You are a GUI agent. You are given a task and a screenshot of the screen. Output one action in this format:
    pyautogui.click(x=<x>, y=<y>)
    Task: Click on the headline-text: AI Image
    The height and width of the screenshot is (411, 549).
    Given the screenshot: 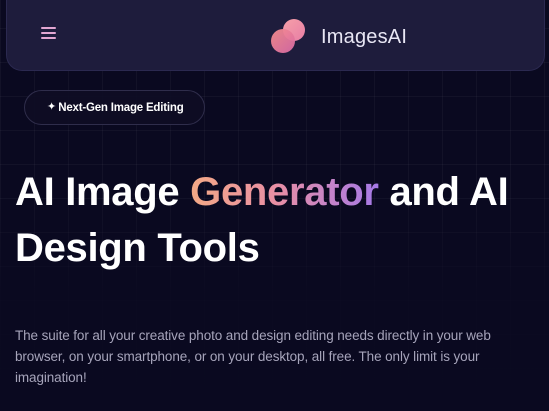 What is the action you would take?
    pyautogui.click(x=103, y=192)
    